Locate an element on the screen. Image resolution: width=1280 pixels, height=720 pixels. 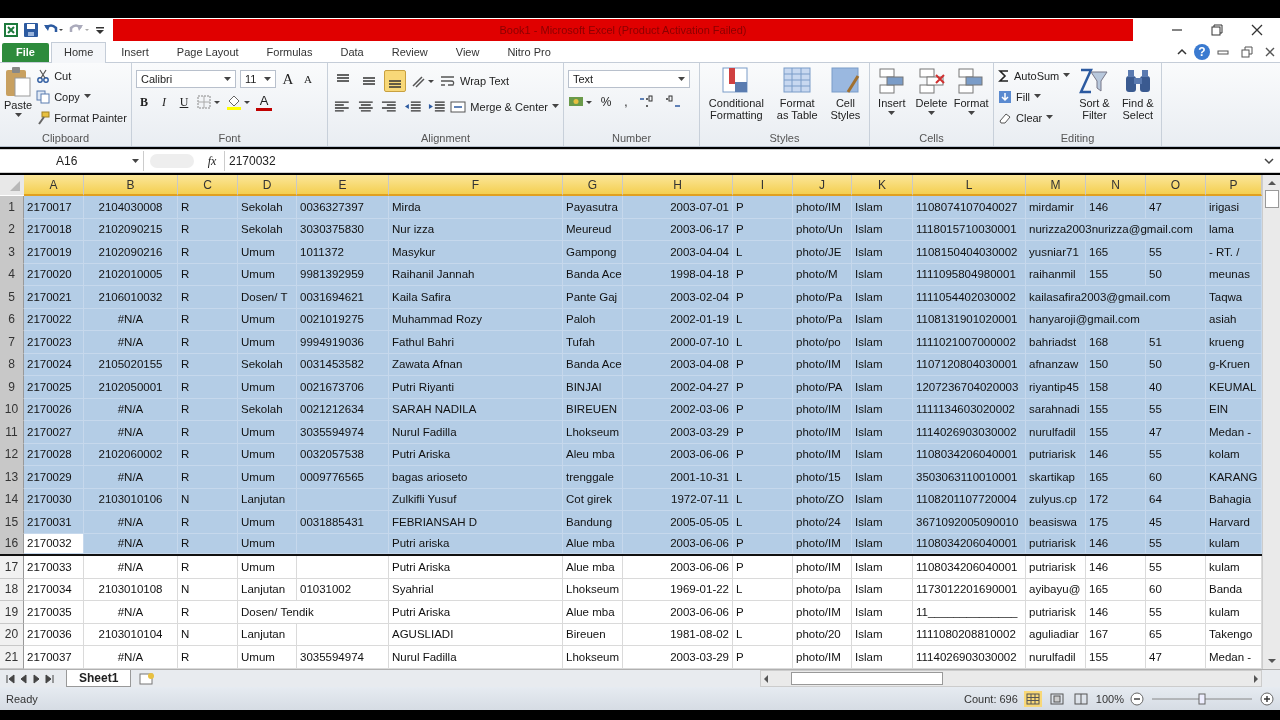
column-header: N is located at coordinates (1116, 185).